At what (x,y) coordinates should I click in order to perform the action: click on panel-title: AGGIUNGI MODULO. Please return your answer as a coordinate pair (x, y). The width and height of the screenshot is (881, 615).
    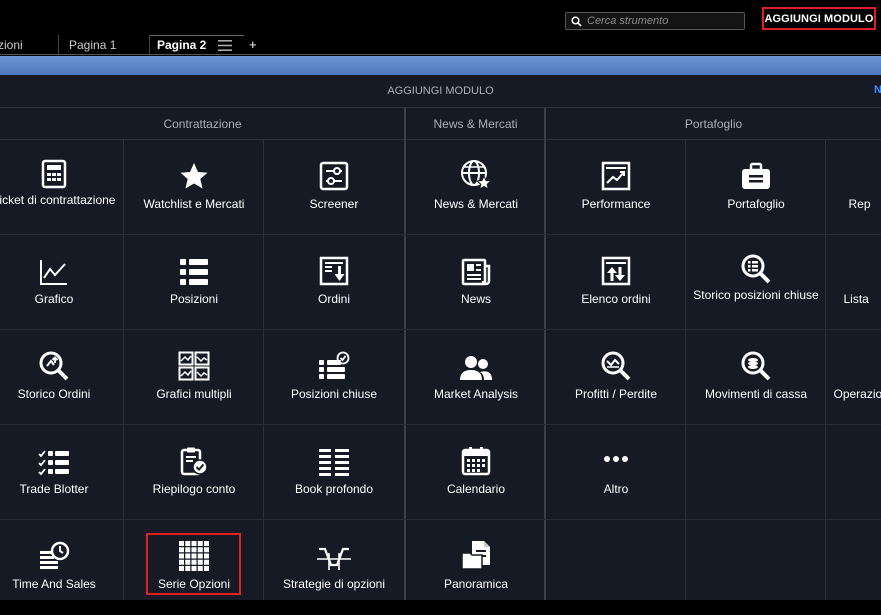
    Looking at the image, I should click on (440, 91).